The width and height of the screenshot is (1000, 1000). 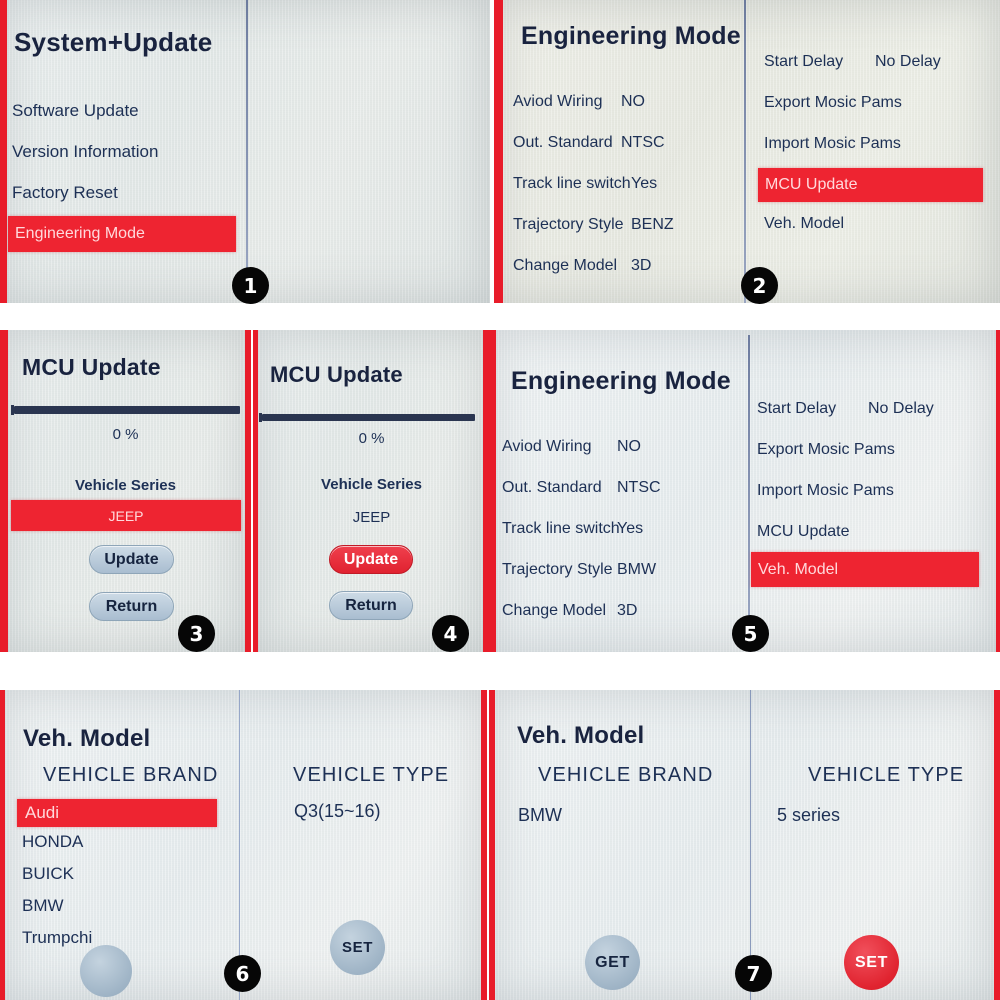 I want to click on panel-5-column-divider, so click(x=749, y=493).